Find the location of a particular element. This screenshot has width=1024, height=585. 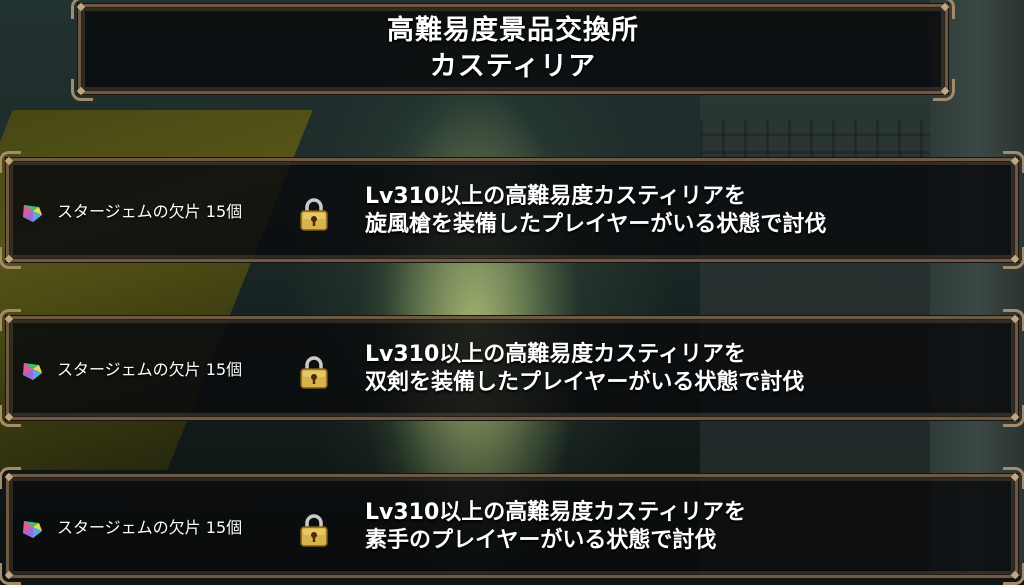

condition-line-2: 旋風槍を装備したプレイヤーがいる状態で討伐 is located at coordinates (596, 224).